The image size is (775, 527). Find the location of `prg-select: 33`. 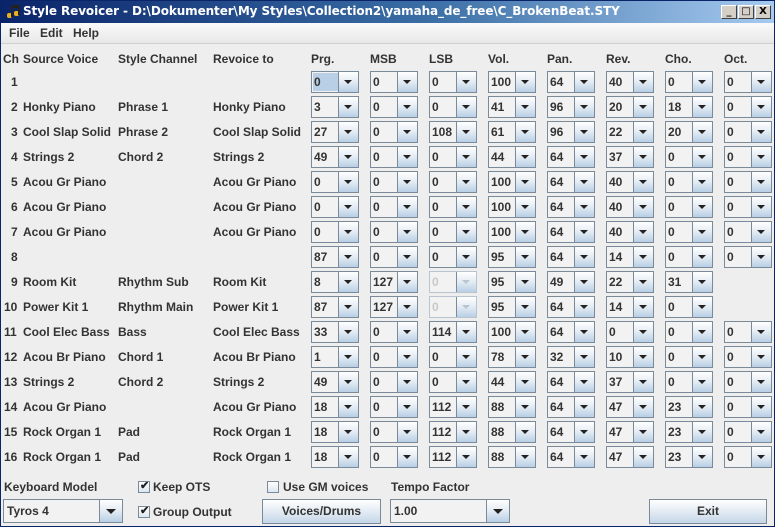

prg-select: 33 is located at coordinates (335, 332).